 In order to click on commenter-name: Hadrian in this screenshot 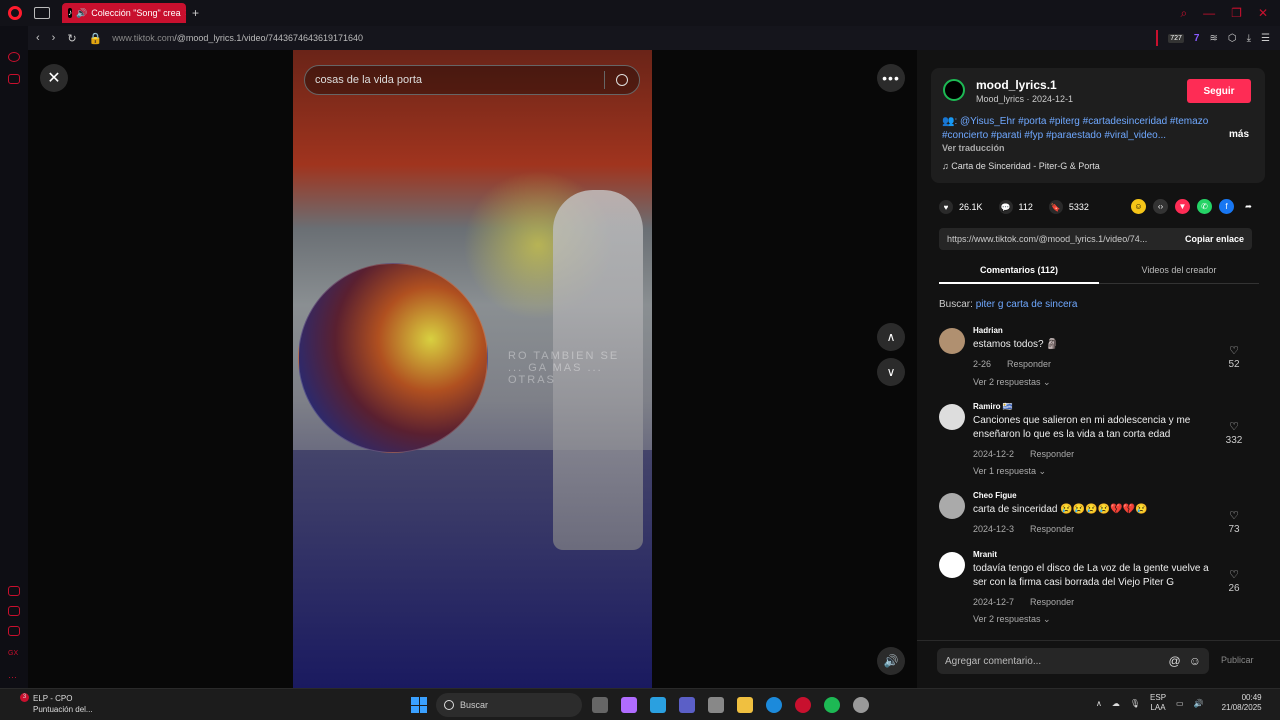, I will do `click(988, 330)`.